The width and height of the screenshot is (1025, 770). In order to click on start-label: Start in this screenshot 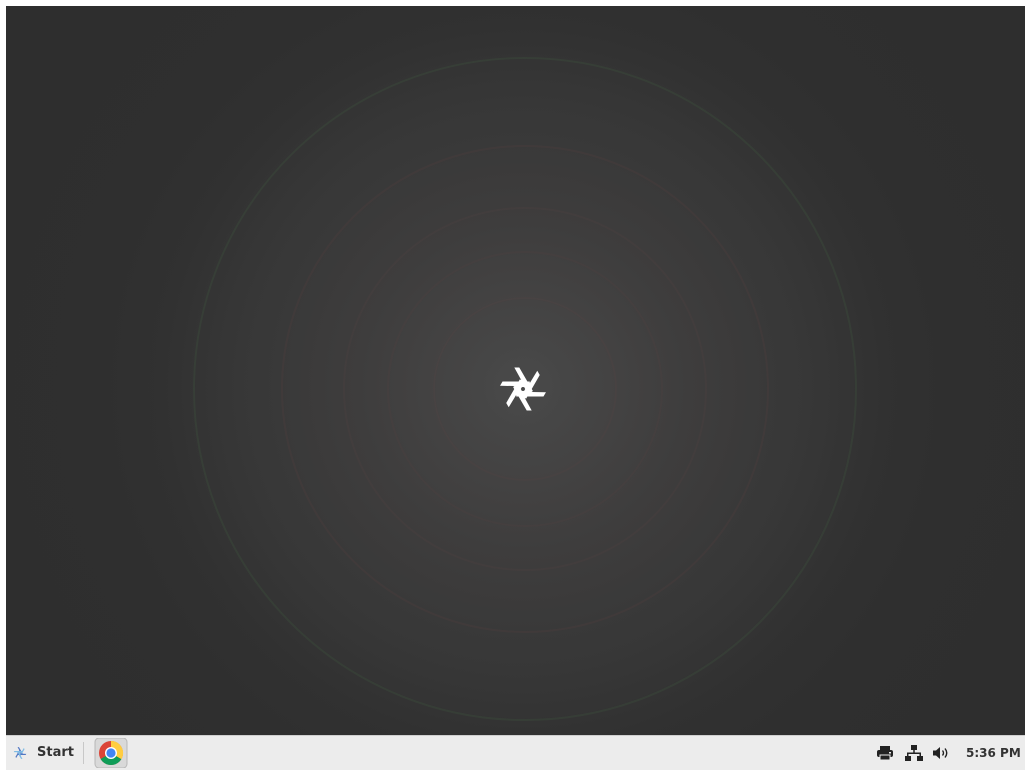, I will do `click(55, 752)`.